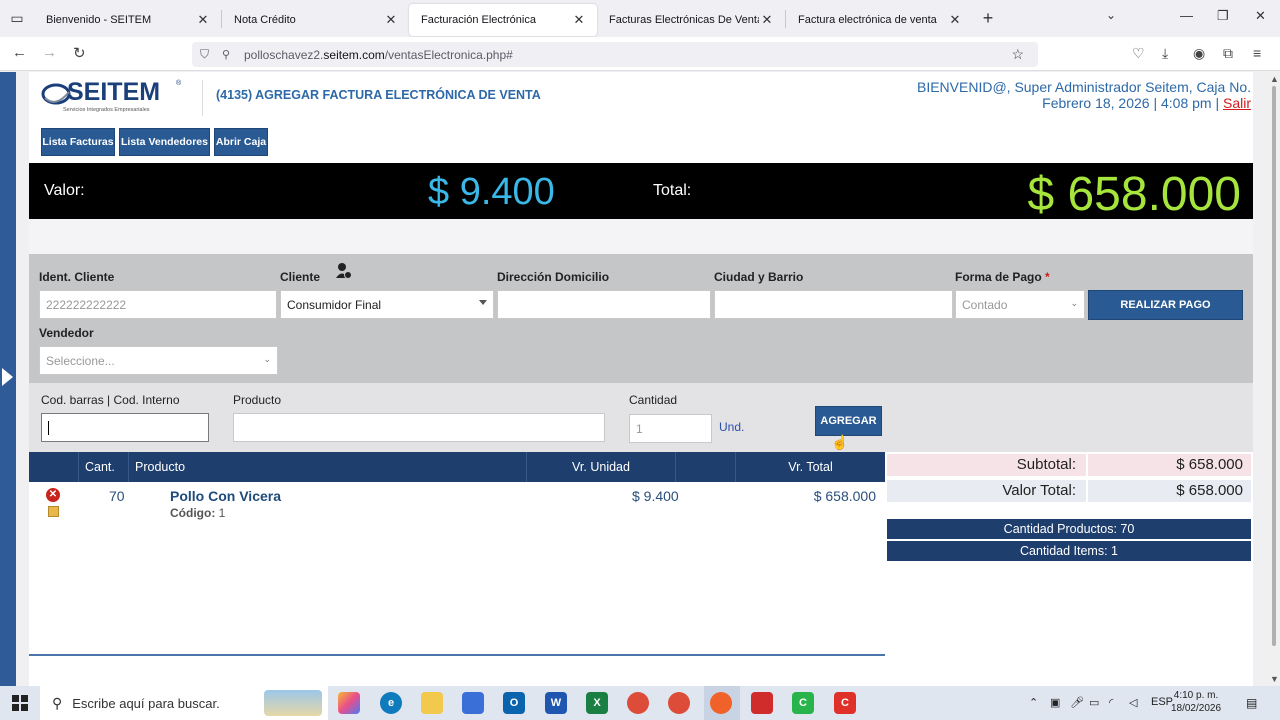 This screenshot has height=720, width=1280. Describe the element at coordinates (179, 83) in the screenshot. I see `registered-mark: ®` at that location.